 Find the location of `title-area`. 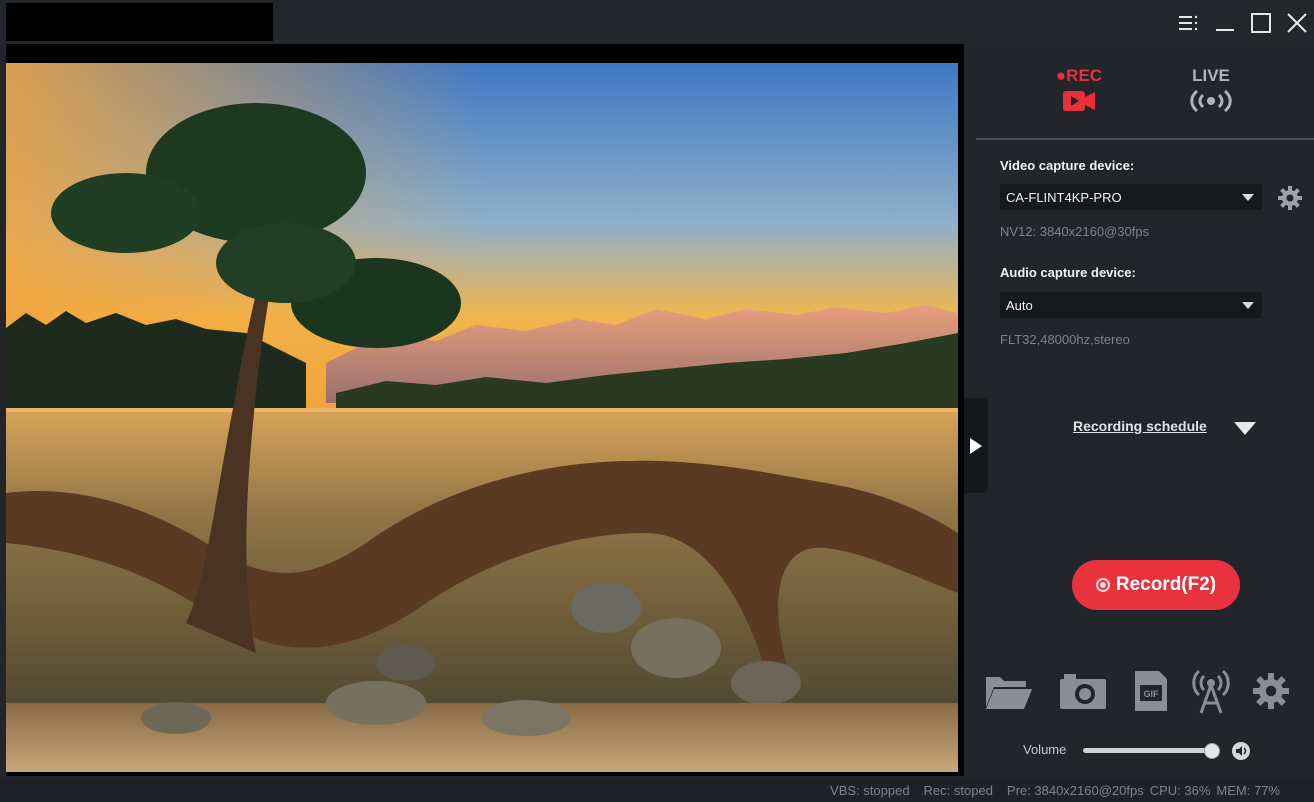

title-area is located at coordinates (139, 22).